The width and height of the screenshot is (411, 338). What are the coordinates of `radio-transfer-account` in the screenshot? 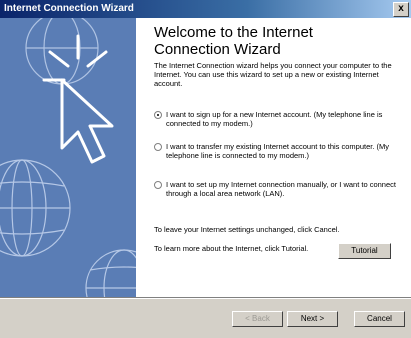 It's located at (158, 147).